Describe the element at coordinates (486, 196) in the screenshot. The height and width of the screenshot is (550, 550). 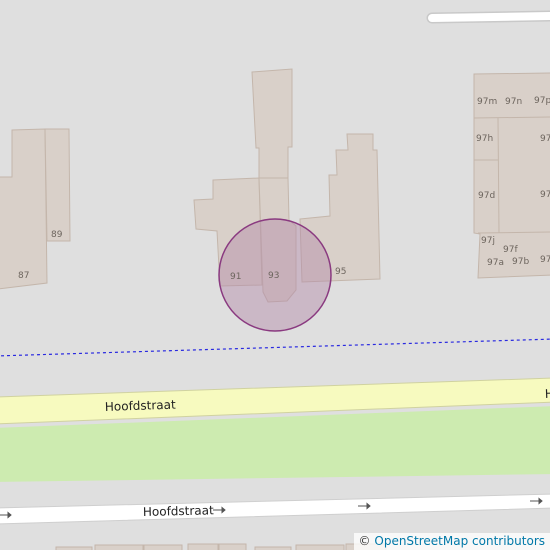
I see `house-number-97d: 97d` at that location.